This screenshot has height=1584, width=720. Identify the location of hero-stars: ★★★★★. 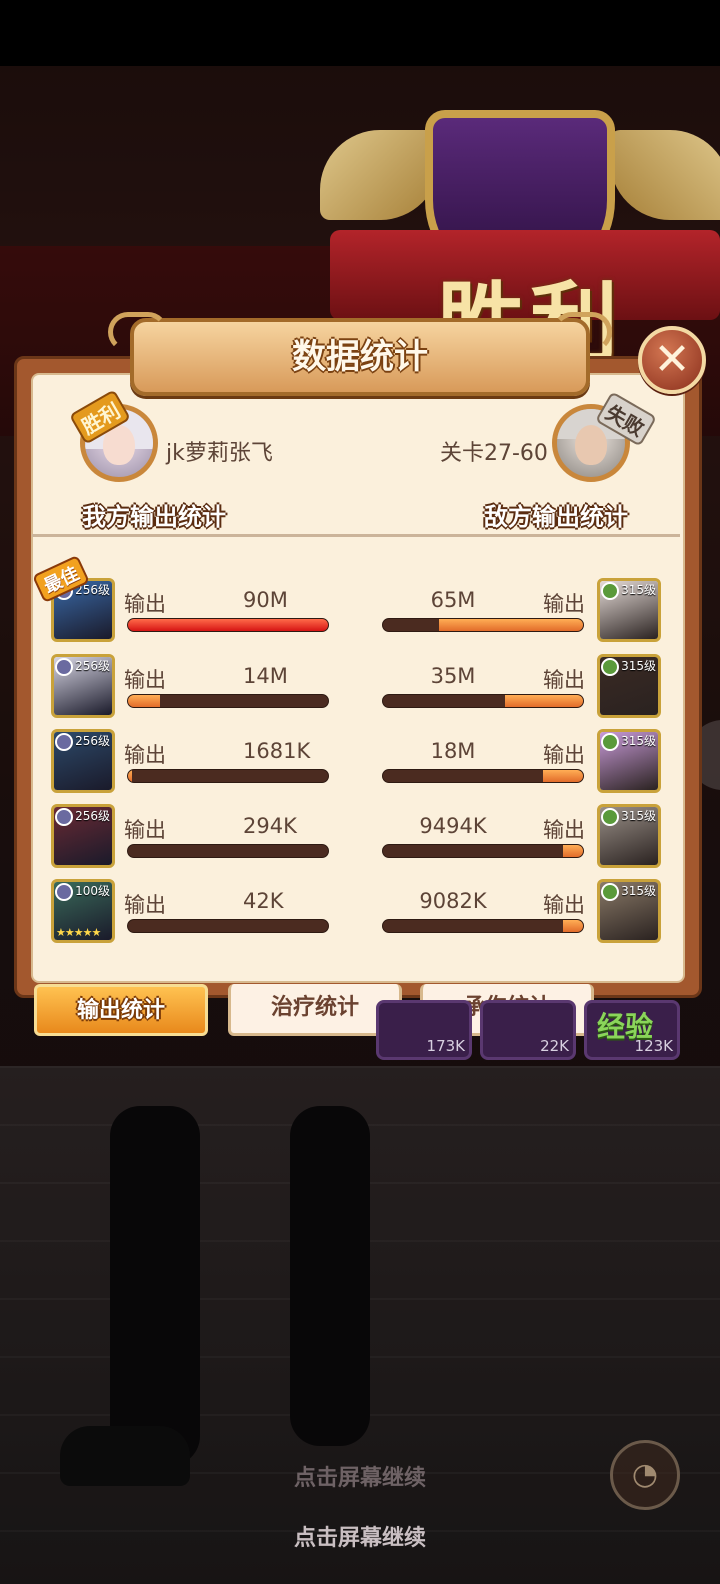
(78, 932).